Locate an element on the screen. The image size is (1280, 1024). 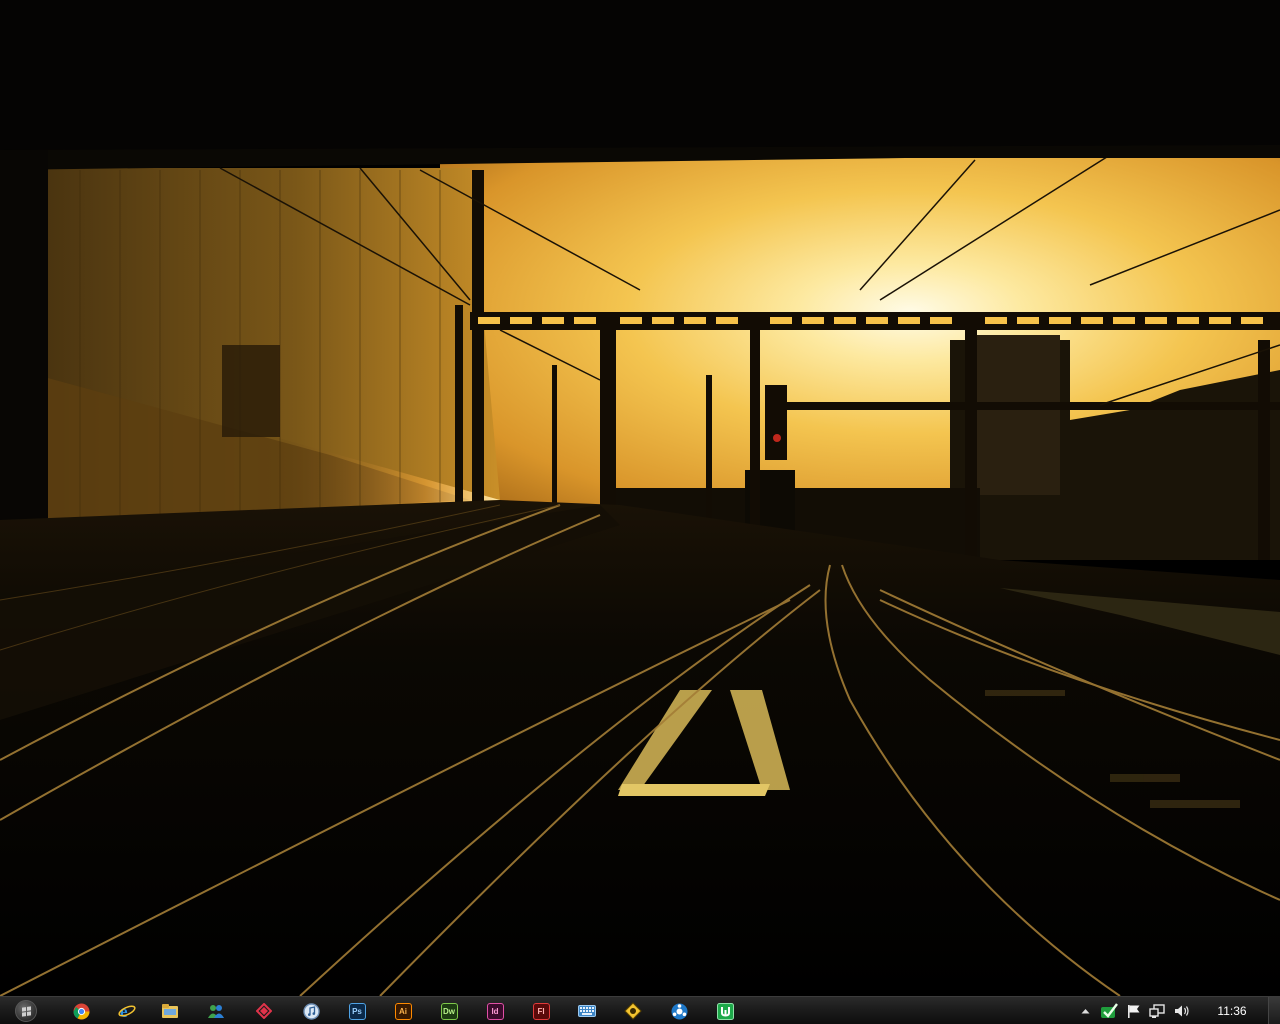
windows-explorer-icon is located at coordinates (170, 1011).